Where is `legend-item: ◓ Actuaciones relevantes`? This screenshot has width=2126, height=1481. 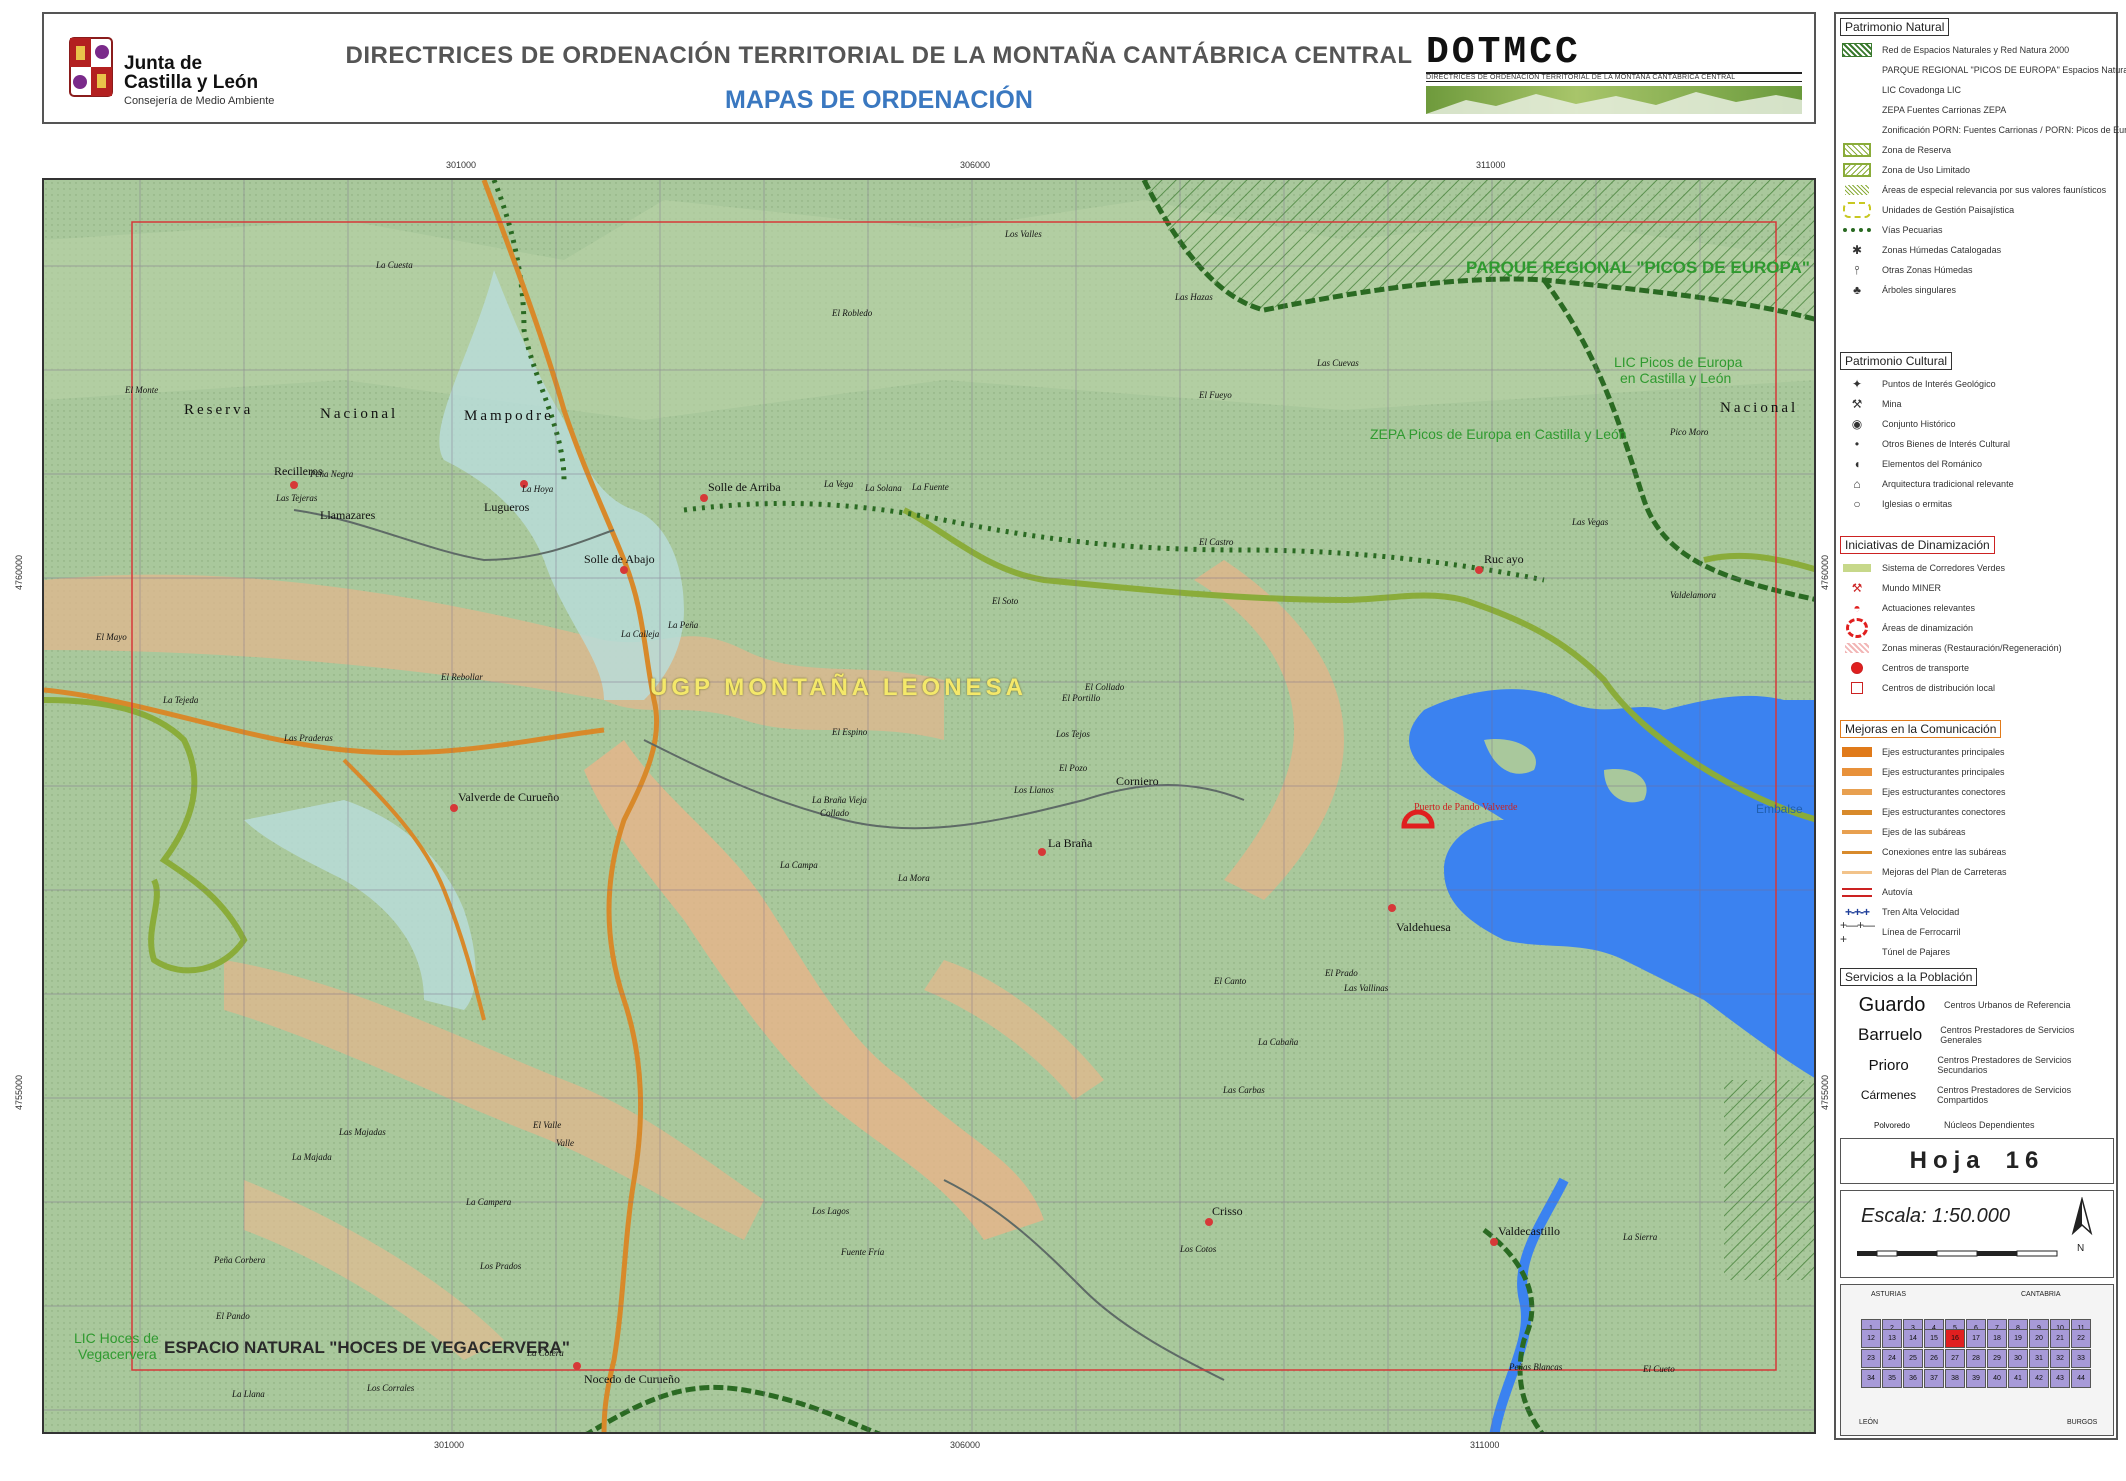 legend-item: ◓ Actuaciones relevantes is located at coordinates (1976, 608).